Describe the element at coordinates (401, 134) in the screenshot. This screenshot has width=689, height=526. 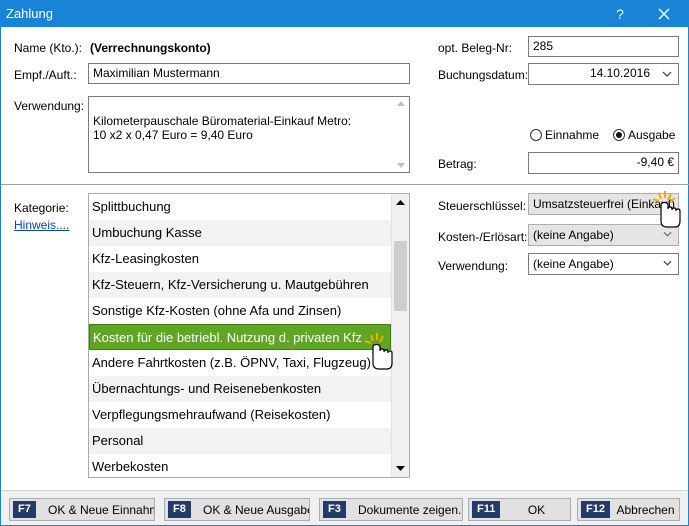
I see `textarea-scrollbar` at that location.